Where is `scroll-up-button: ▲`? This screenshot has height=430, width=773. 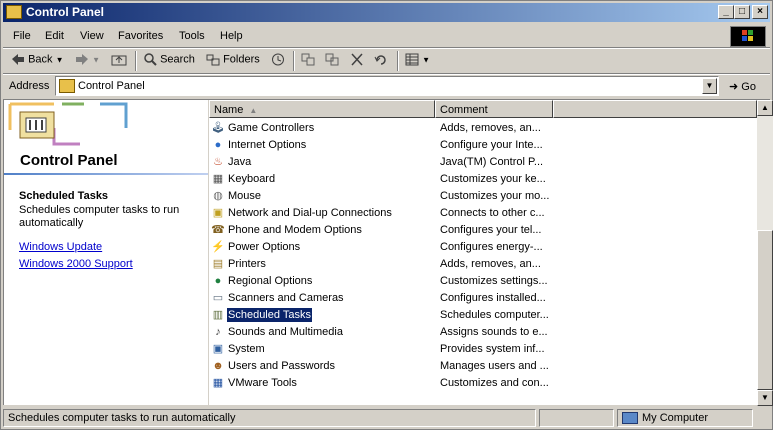 scroll-up-button: ▲ is located at coordinates (765, 108).